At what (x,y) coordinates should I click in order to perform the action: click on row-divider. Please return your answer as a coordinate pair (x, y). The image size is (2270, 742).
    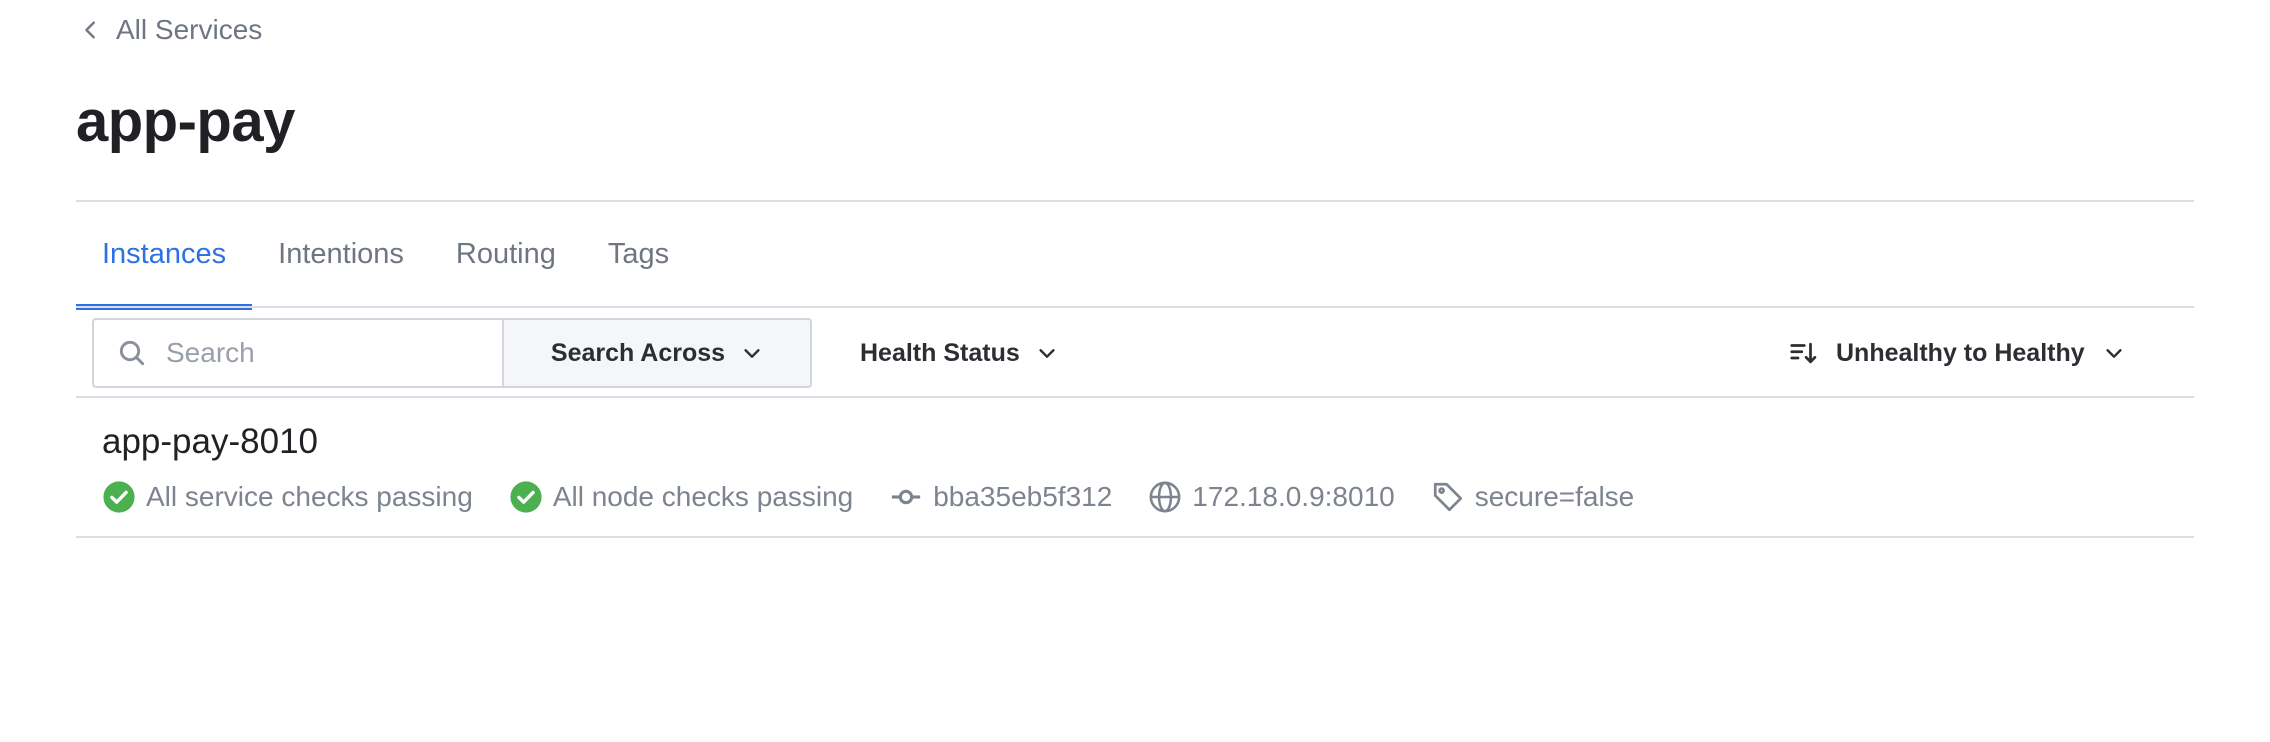
    Looking at the image, I should click on (1135, 537).